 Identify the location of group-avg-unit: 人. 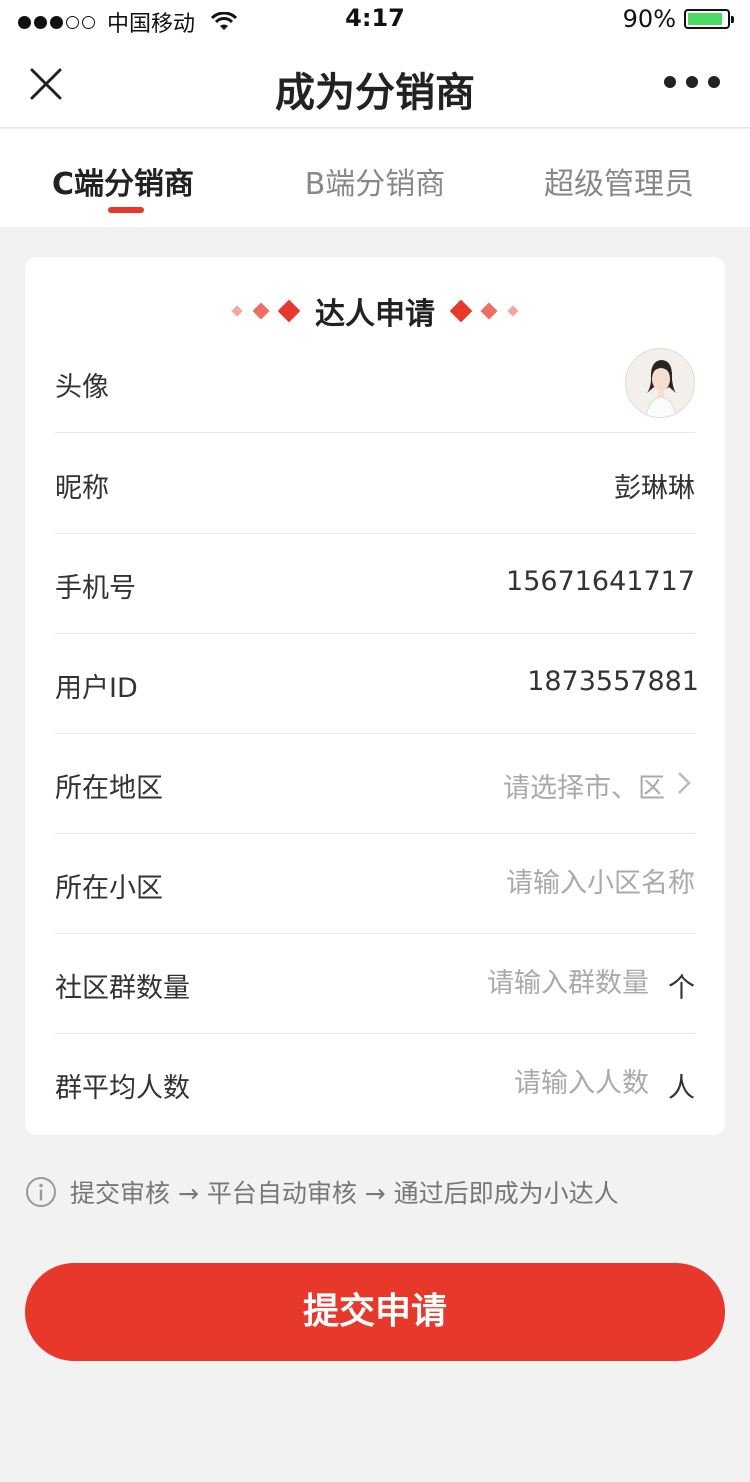
(681, 1088).